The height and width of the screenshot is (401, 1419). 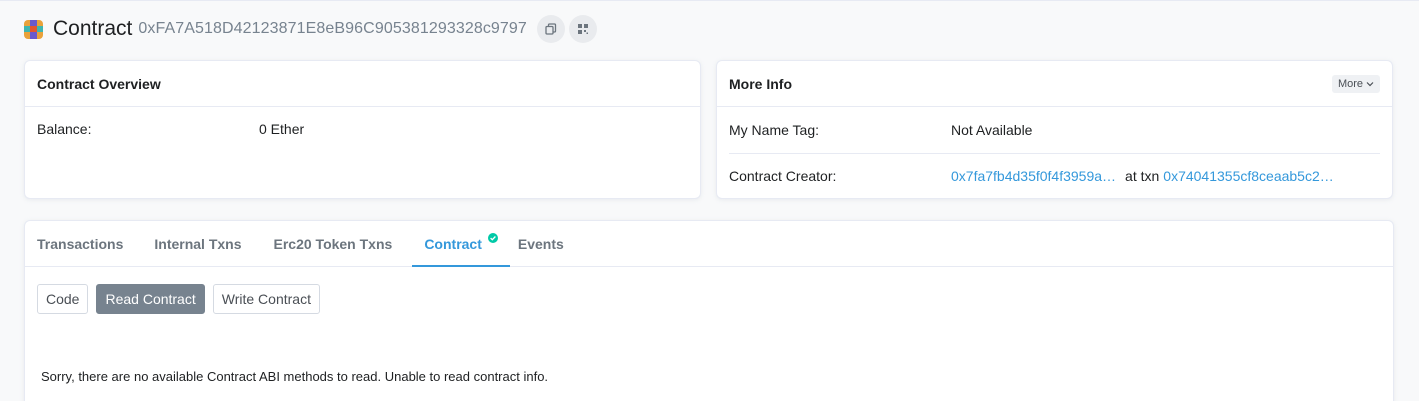 I want to click on contract-sub-buttons: Code Read Contract Write Contract, so click(x=178, y=299).